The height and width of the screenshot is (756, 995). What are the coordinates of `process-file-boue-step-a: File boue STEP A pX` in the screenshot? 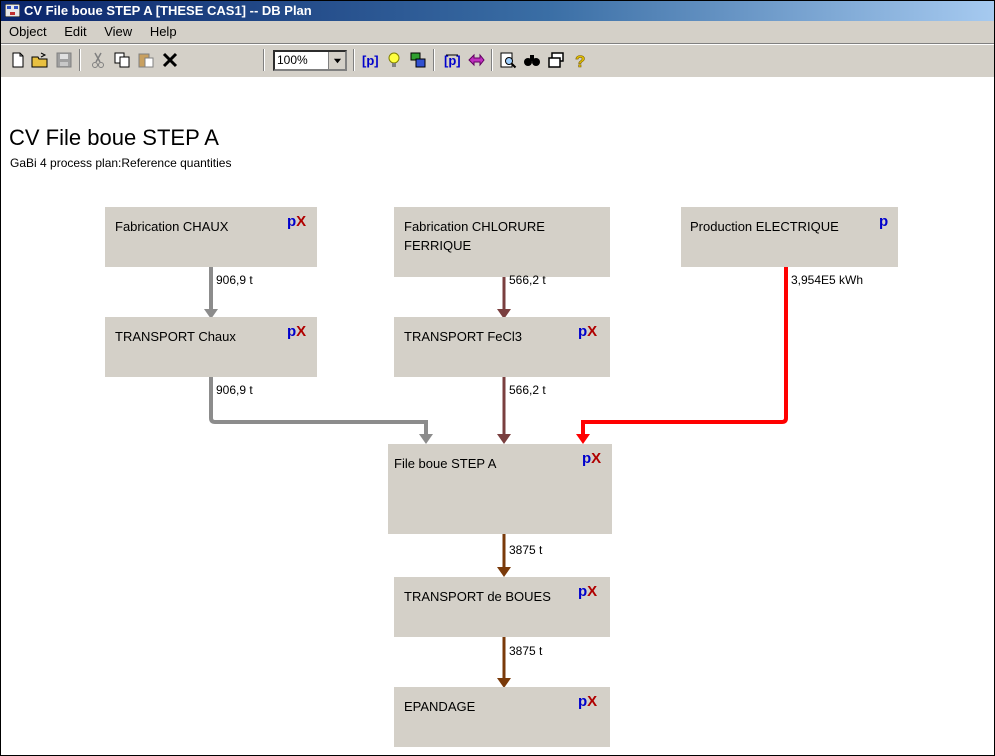 It's located at (500, 489).